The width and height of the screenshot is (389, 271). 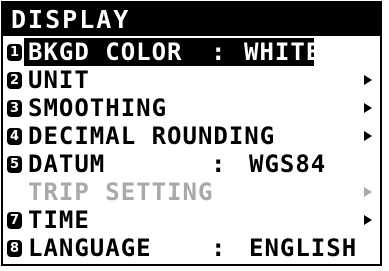 I want to click on menu-item-unit: 2 UNIT, so click(x=191, y=80).